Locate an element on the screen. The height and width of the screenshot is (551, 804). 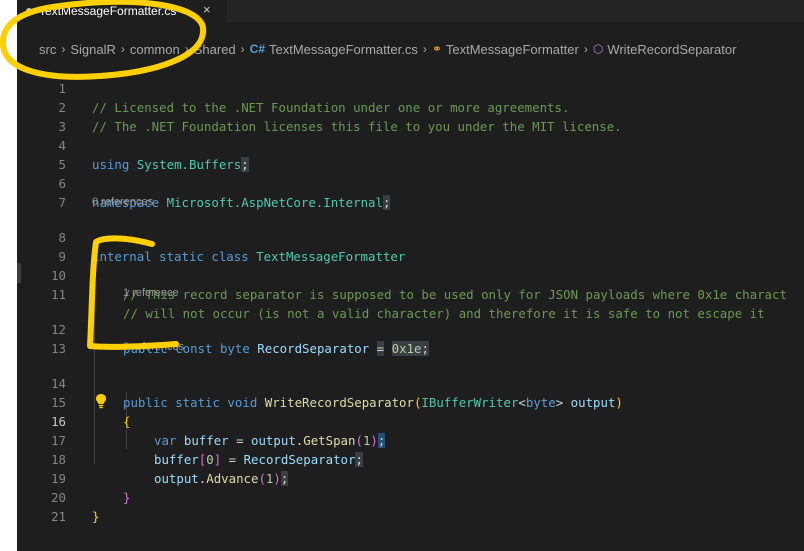
code-line: 19 } is located at coordinates (410, 477).